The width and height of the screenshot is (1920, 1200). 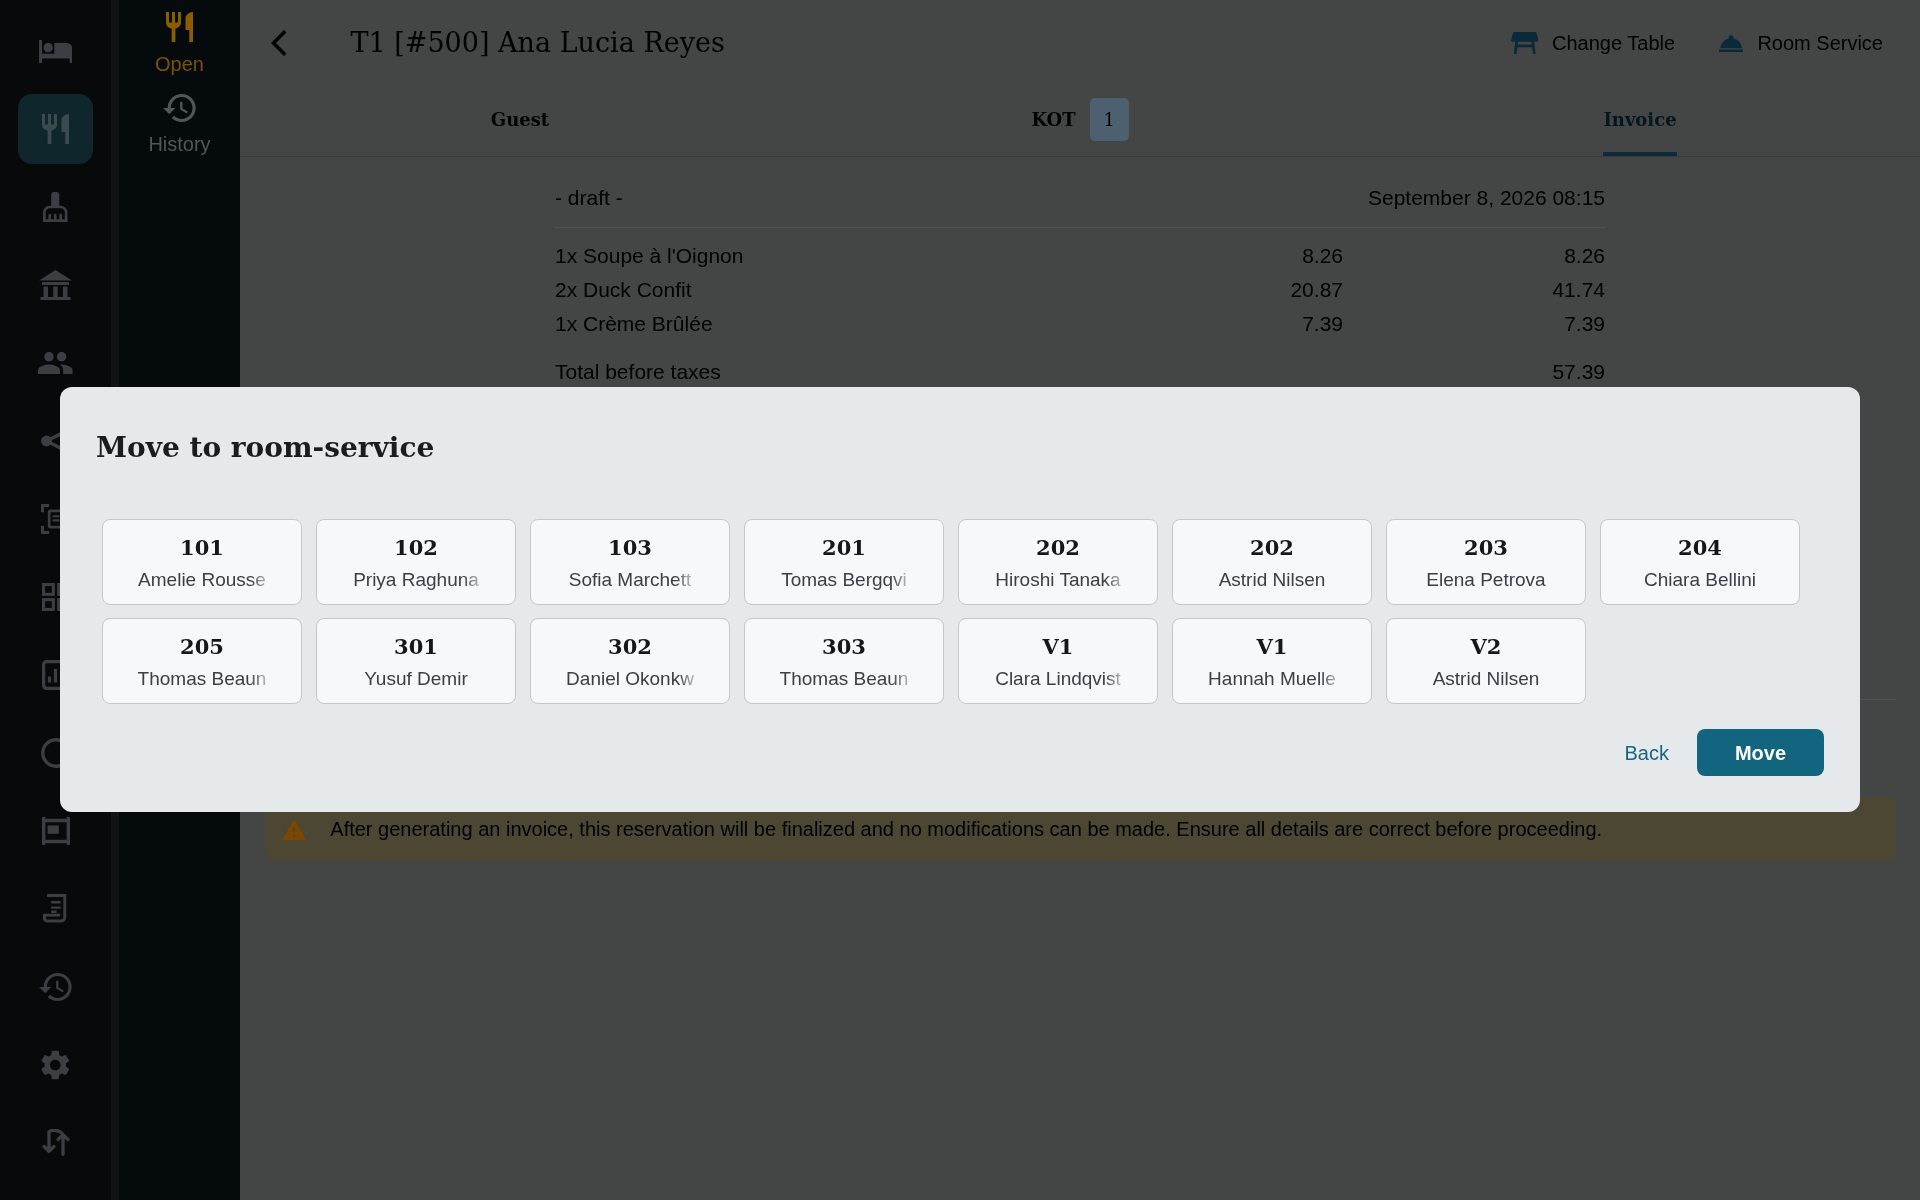 What do you see at coordinates (638, 372) in the screenshot?
I see `subtotal-label: Total before taxes` at bounding box center [638, 372].